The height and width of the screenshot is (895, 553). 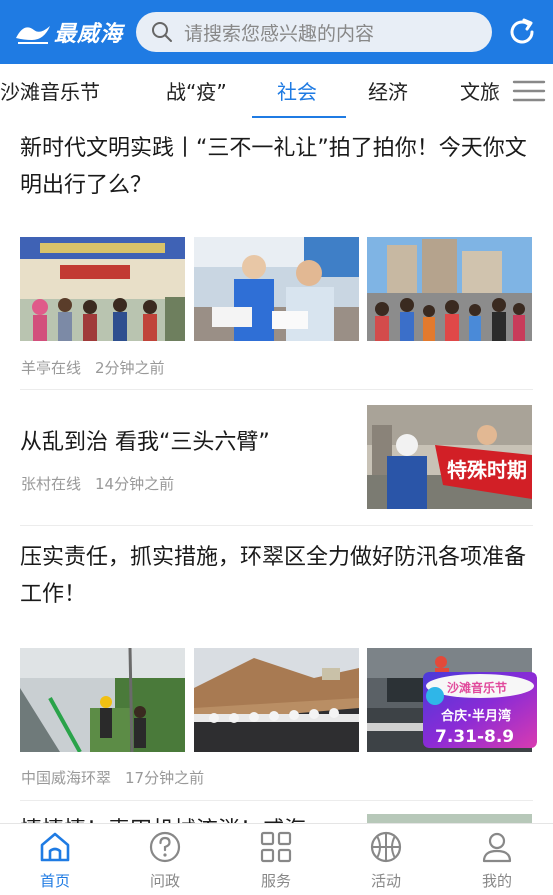 I want to click on article-title: 压实责任，抓实措施，环翠区全力做好防汛各项准备工作！, so click(x=277, y=576).